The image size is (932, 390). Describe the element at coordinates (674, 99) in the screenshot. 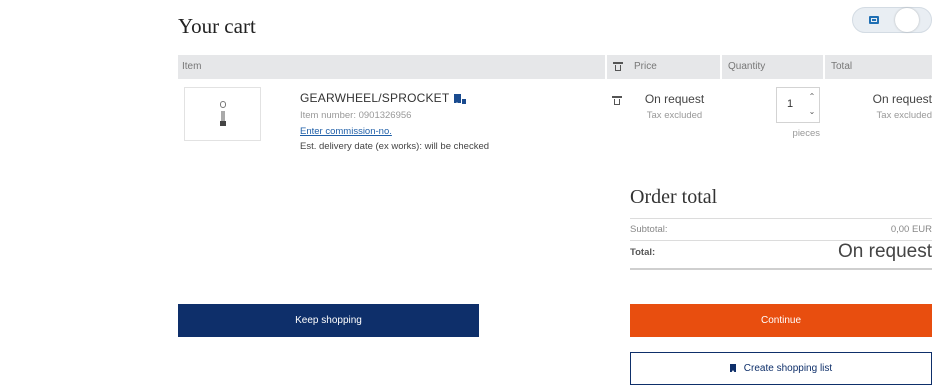

I see `item-price: On request` at that location.